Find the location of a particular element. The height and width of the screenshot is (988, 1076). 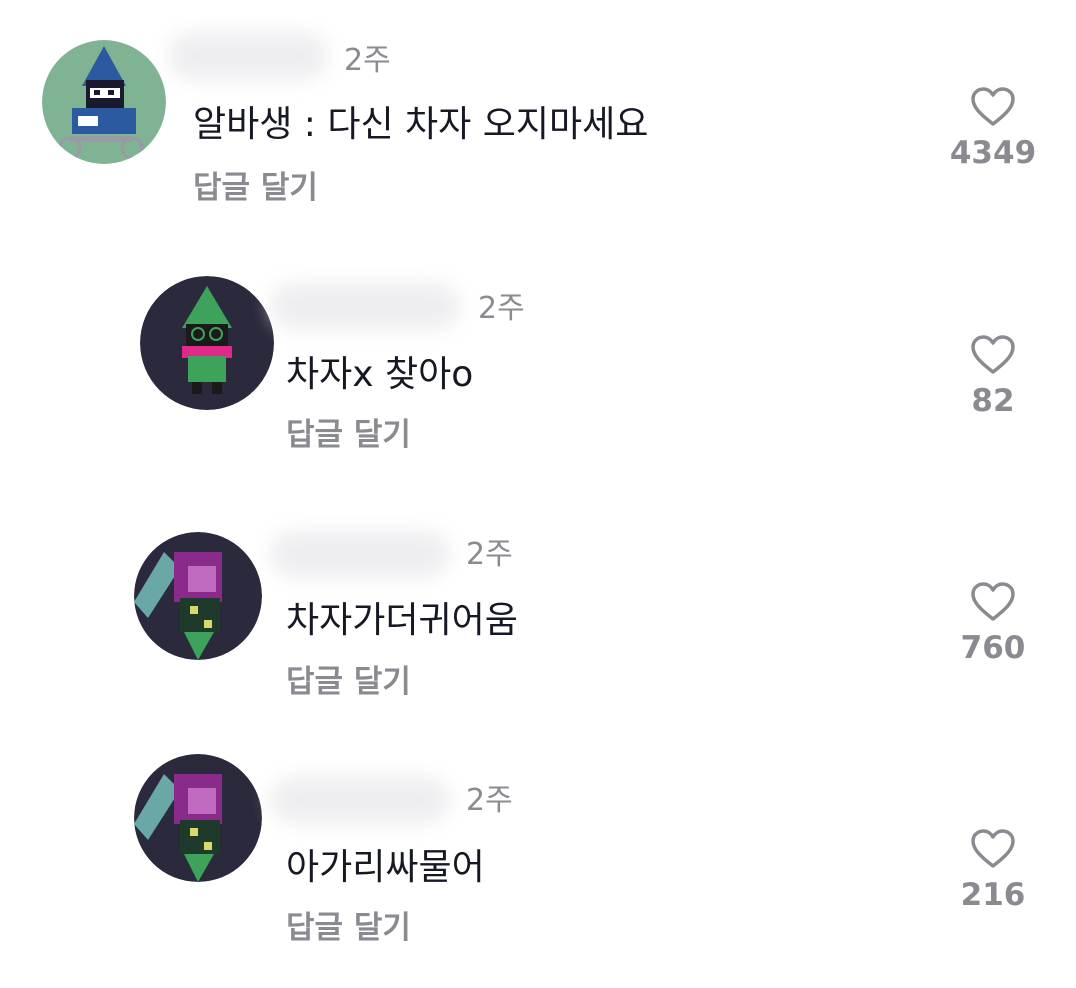

like-button: 216 is located at coordinates (993, 869).